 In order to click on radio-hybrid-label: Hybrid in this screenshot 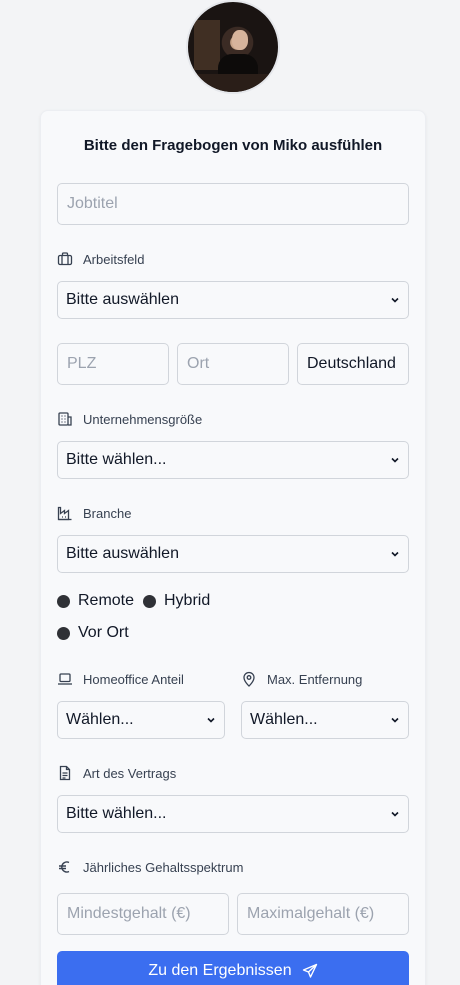, I will do `click(187, 600)`.